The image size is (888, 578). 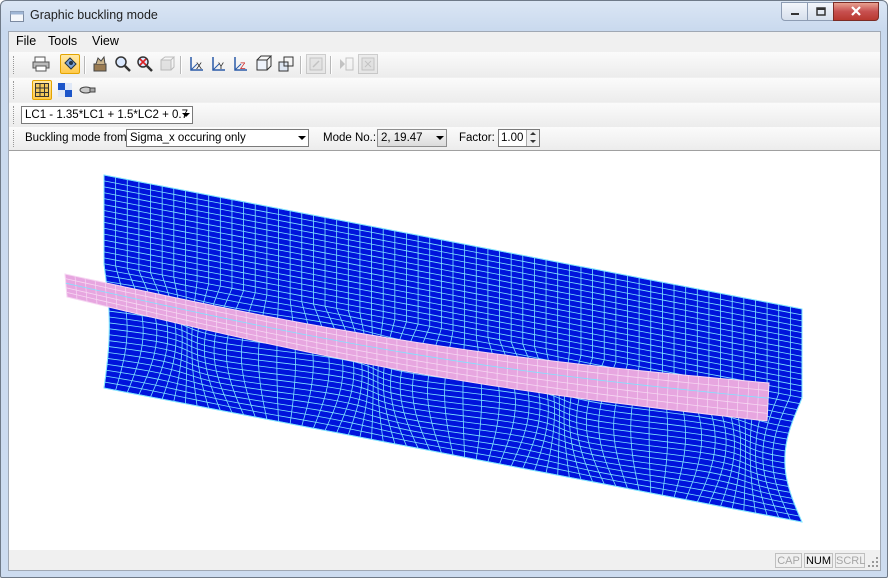 What do you see at coordinates (350, 138) in the screenshot?
I see `mode-no-label: Mode No.:` at bounding box center [350, 138].